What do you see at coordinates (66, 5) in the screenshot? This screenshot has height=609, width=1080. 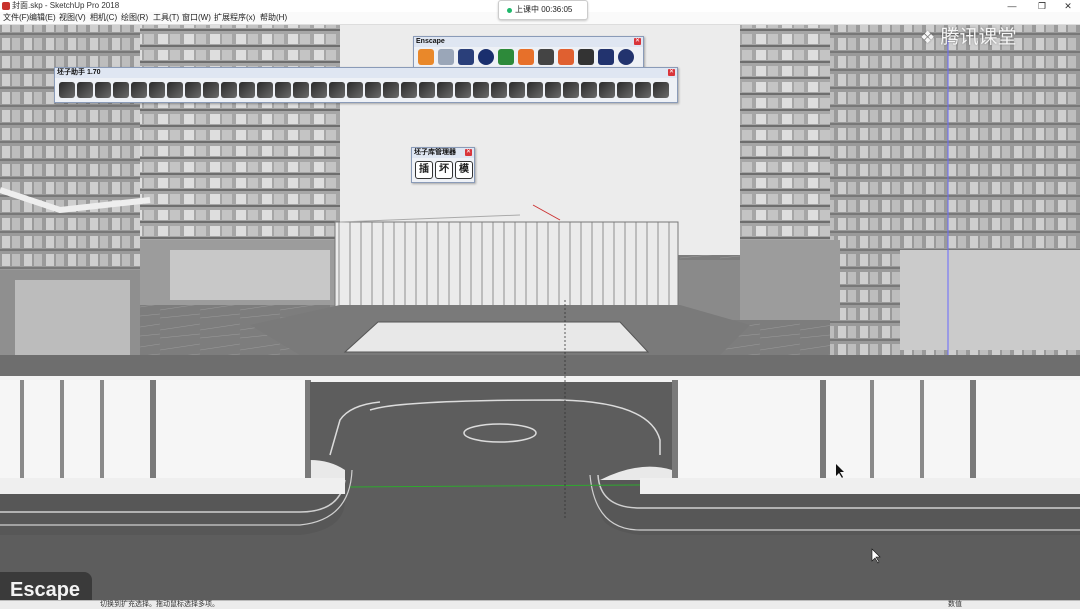 I see `window-title: 封面.skp - SketchUp Pro 2018` at bounding box center [66, 5].